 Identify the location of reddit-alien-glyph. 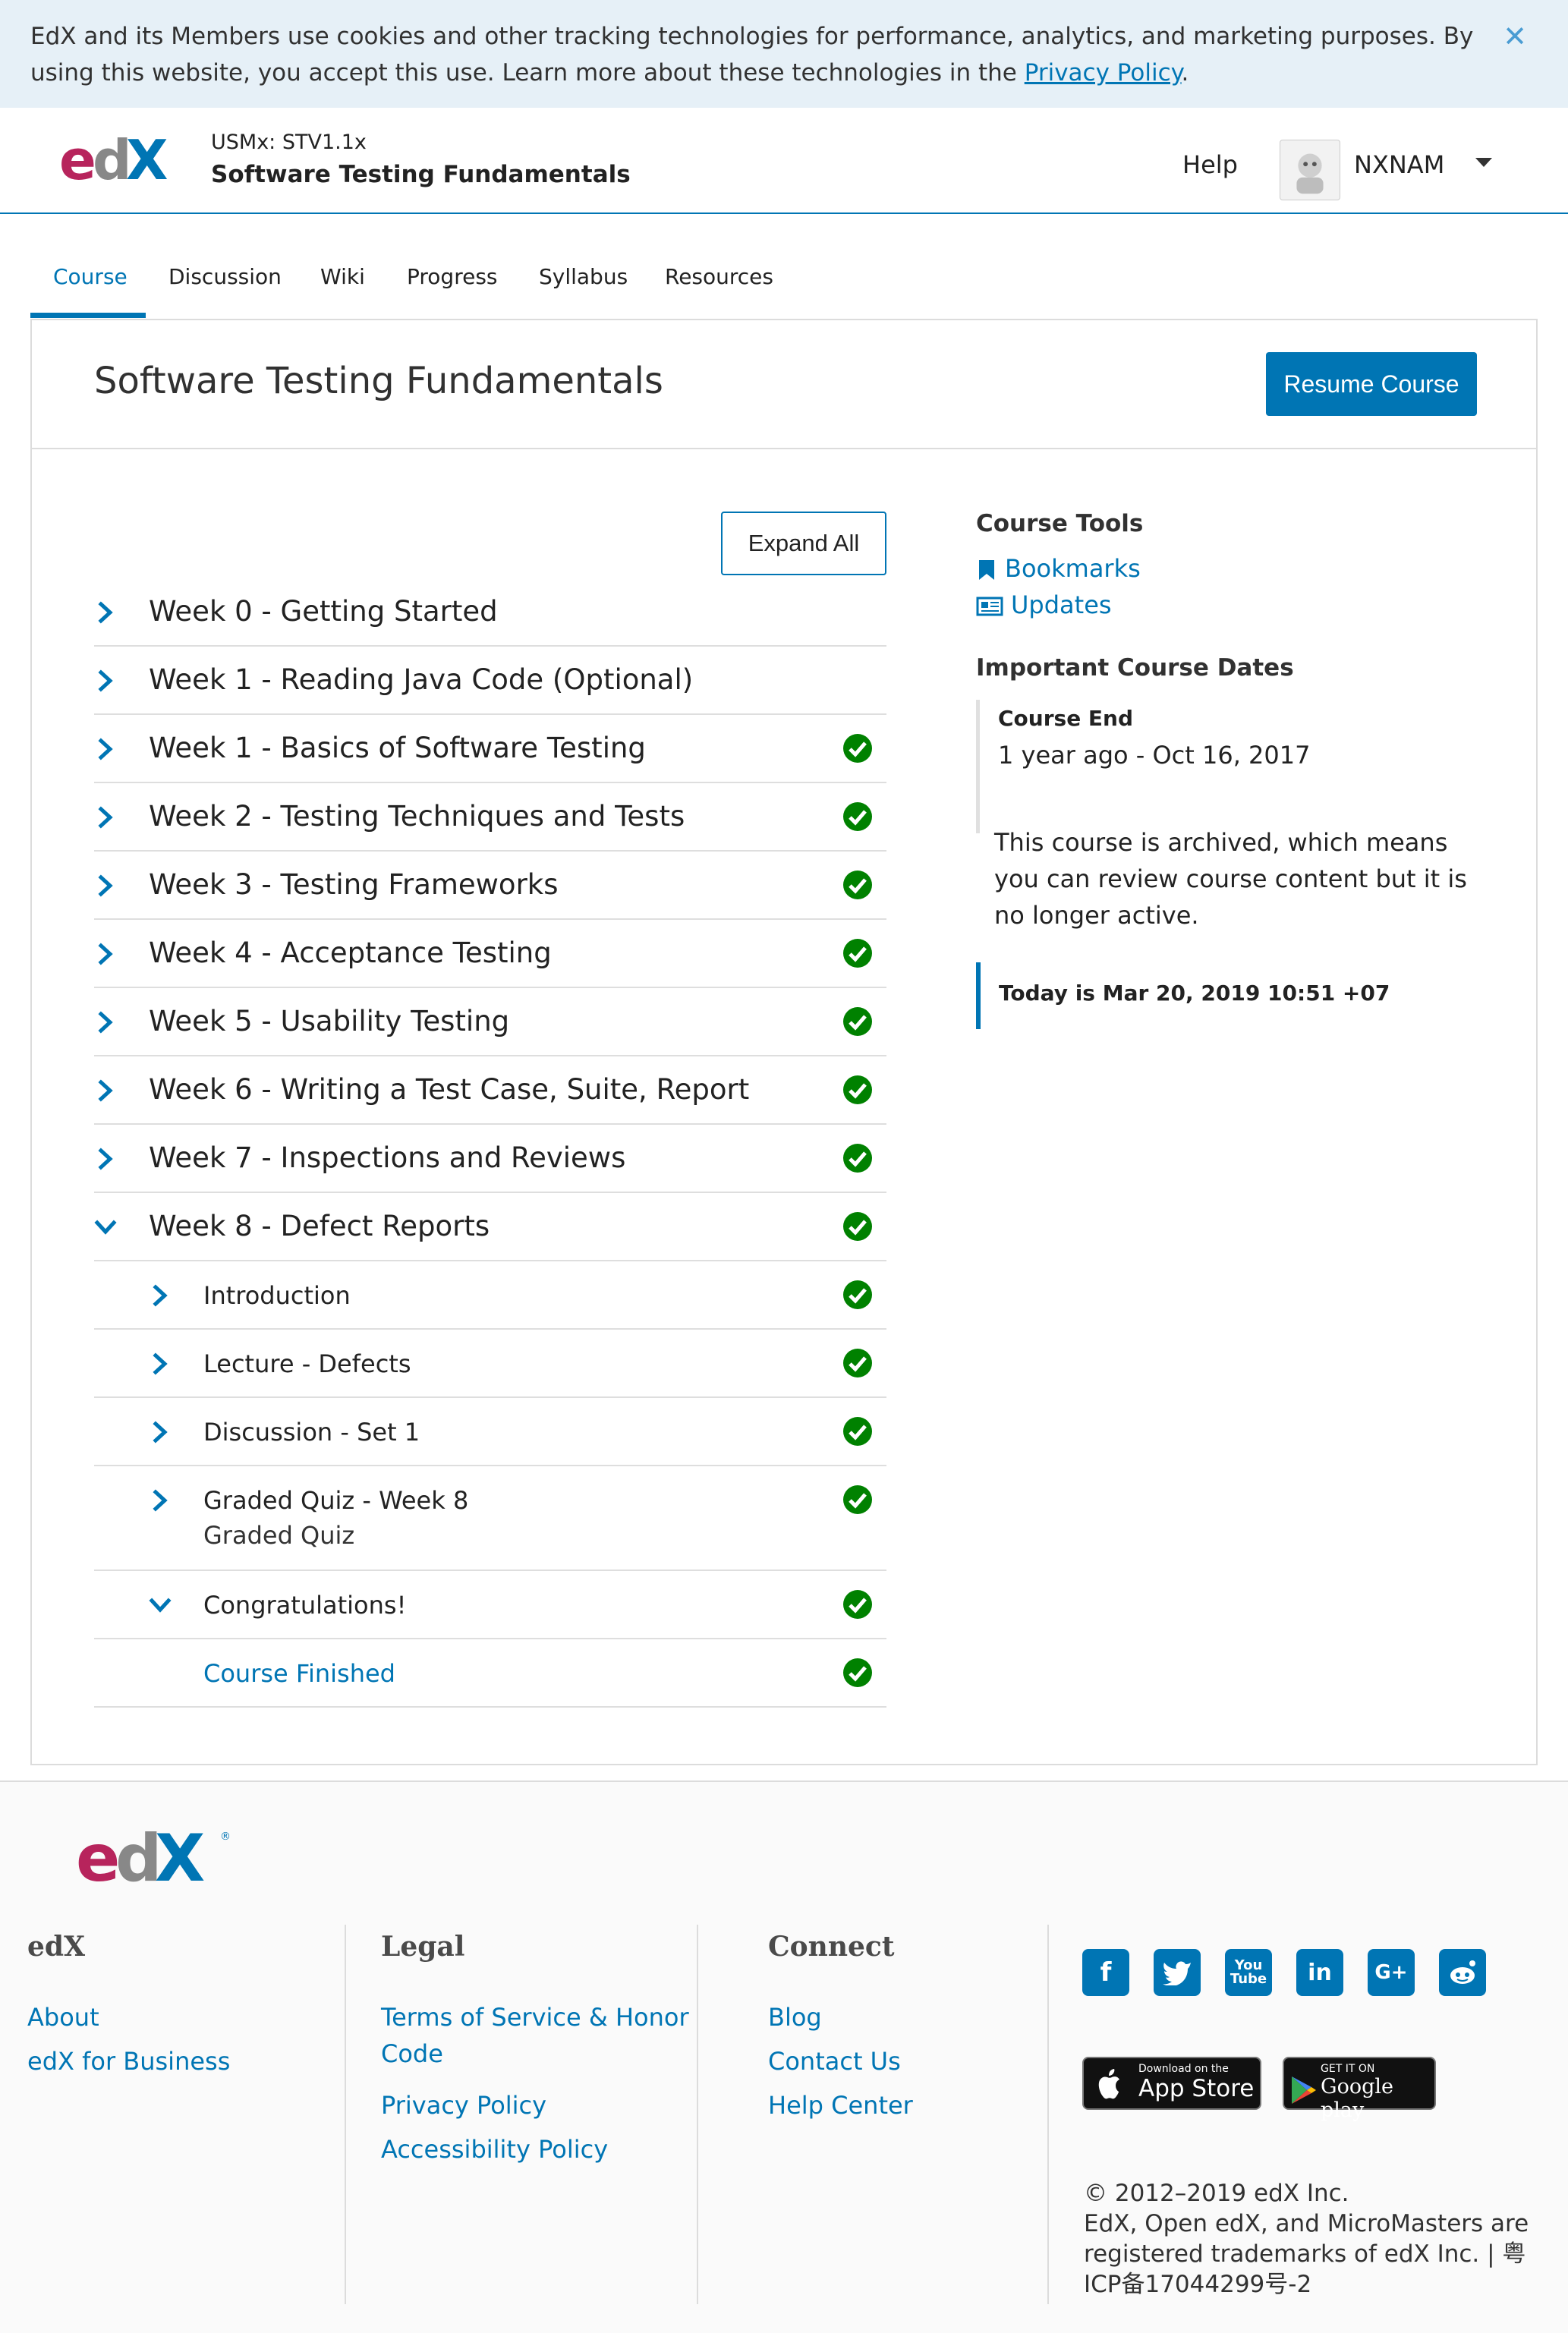
(1462, 1972).